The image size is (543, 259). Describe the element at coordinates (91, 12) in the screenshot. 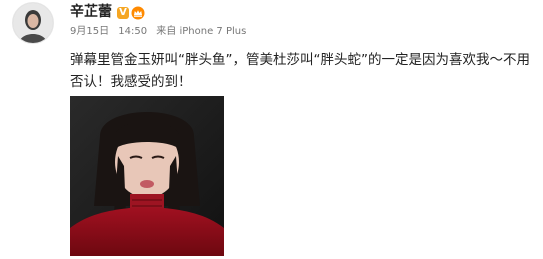

I see `author-name: 辛芷蕾` at that location.